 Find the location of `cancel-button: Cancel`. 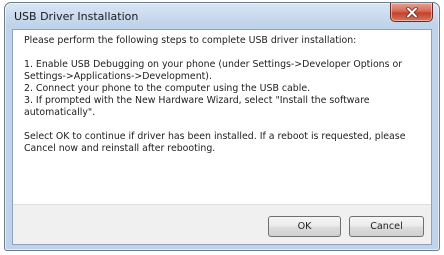

cancel-button: Cancel is located at coordinates (386, 226).